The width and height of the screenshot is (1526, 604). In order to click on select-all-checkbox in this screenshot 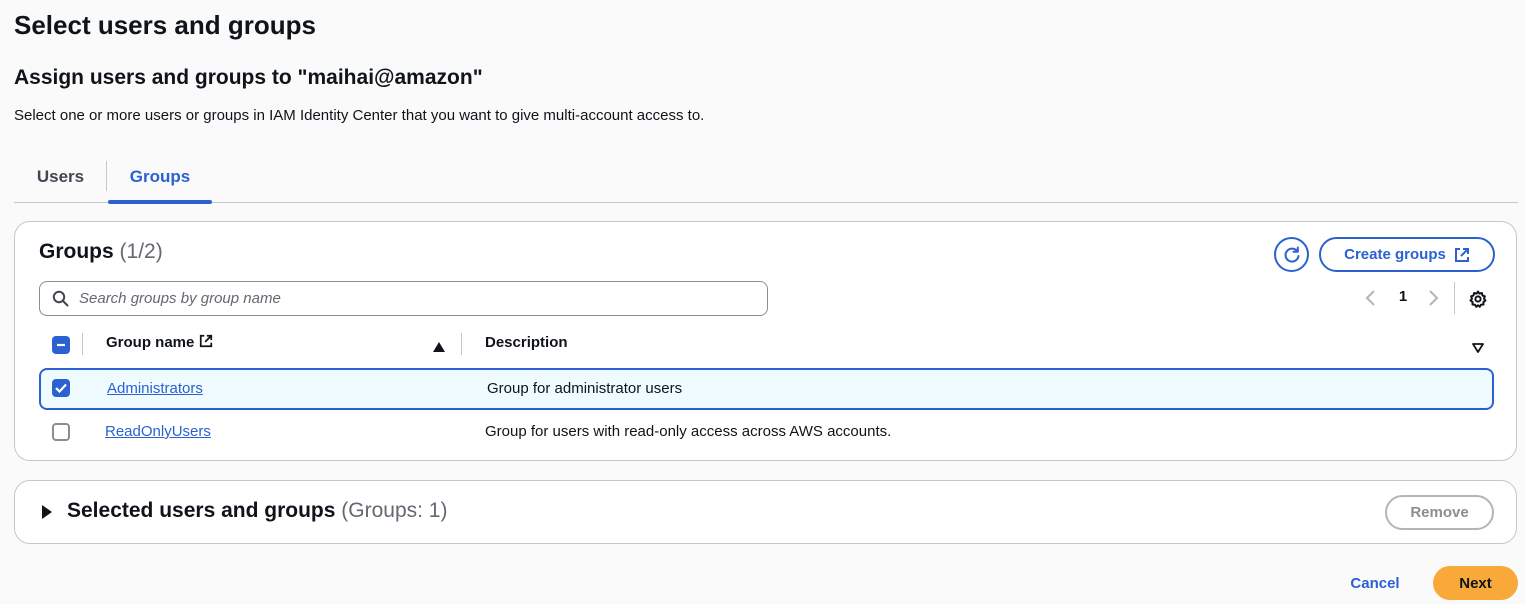, I will do `click(61, 345)`.